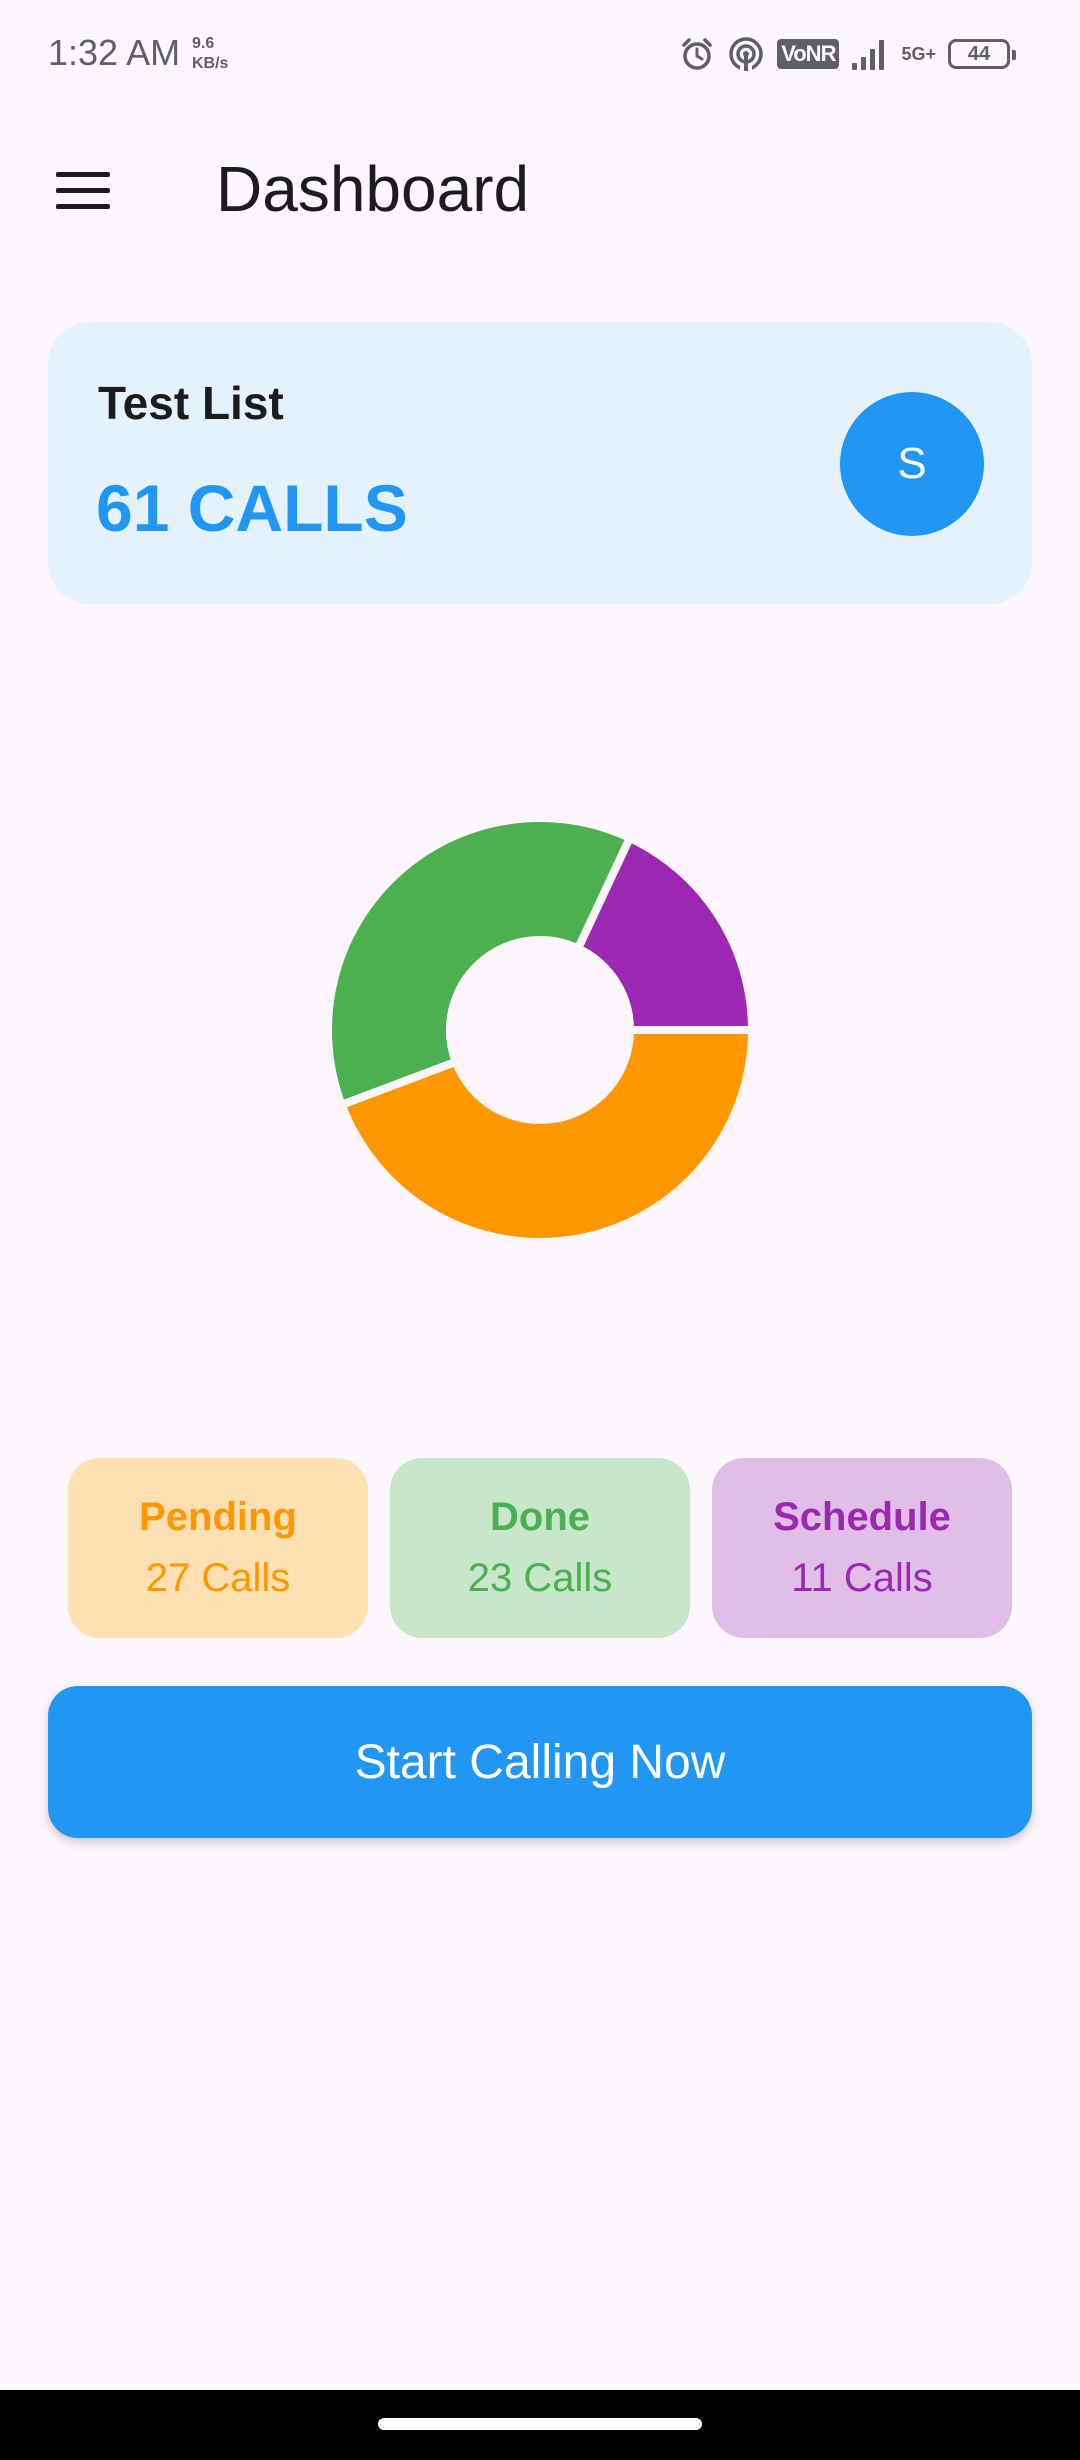 The height and width of the screenshot is (2460, 1080). I want to click on menu-icon, so click(83, 190).